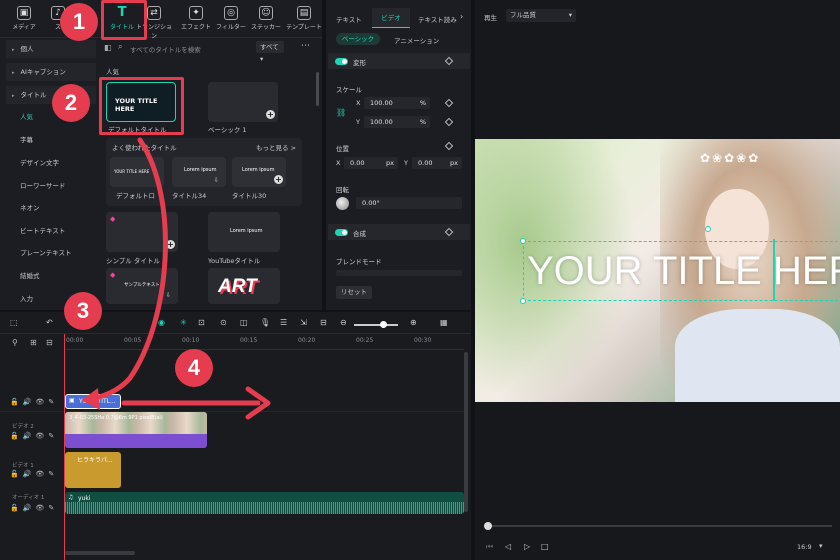 The width and height of the screenshot is (840, 560). What do you see at coordinates (176, 278) in the screenshot?
I see `drag-arrow-svg` at bounding box center [176, 278].